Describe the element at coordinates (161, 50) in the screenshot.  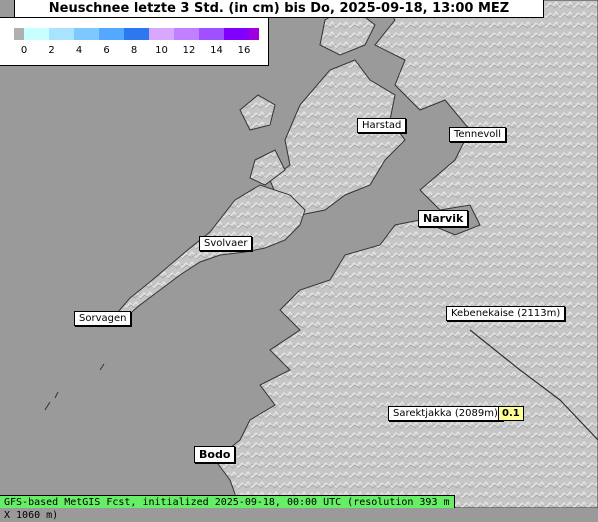
I see `scale-tick-label: 10` at that location.